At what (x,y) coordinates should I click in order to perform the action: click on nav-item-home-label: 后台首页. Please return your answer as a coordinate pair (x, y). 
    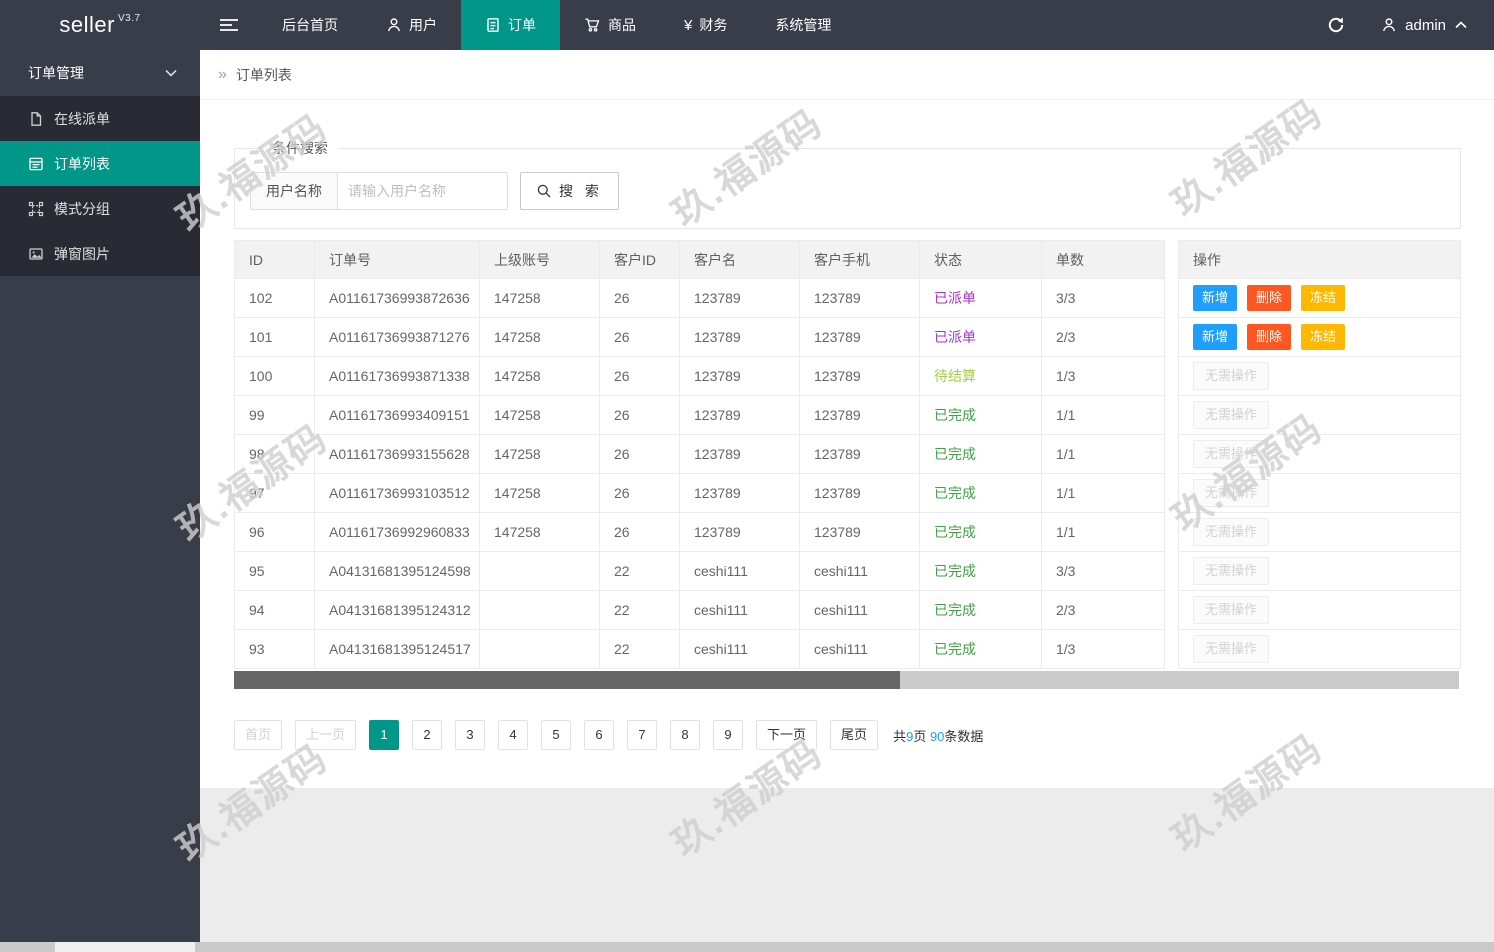
    Looking at the image, I should click on (310, 25).